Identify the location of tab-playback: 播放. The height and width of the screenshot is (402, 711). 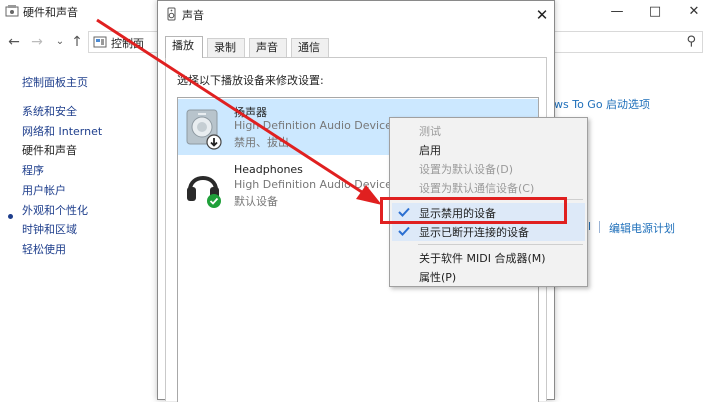
(184, 47).